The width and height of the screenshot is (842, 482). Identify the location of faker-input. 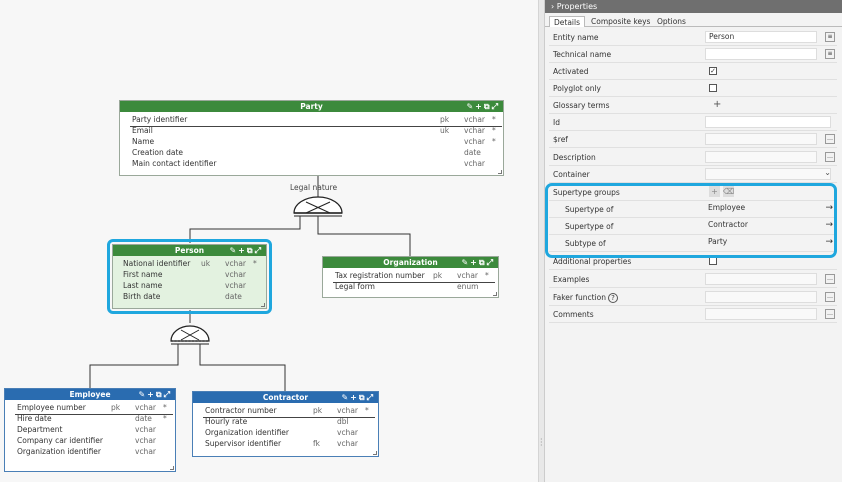
(761, 297).